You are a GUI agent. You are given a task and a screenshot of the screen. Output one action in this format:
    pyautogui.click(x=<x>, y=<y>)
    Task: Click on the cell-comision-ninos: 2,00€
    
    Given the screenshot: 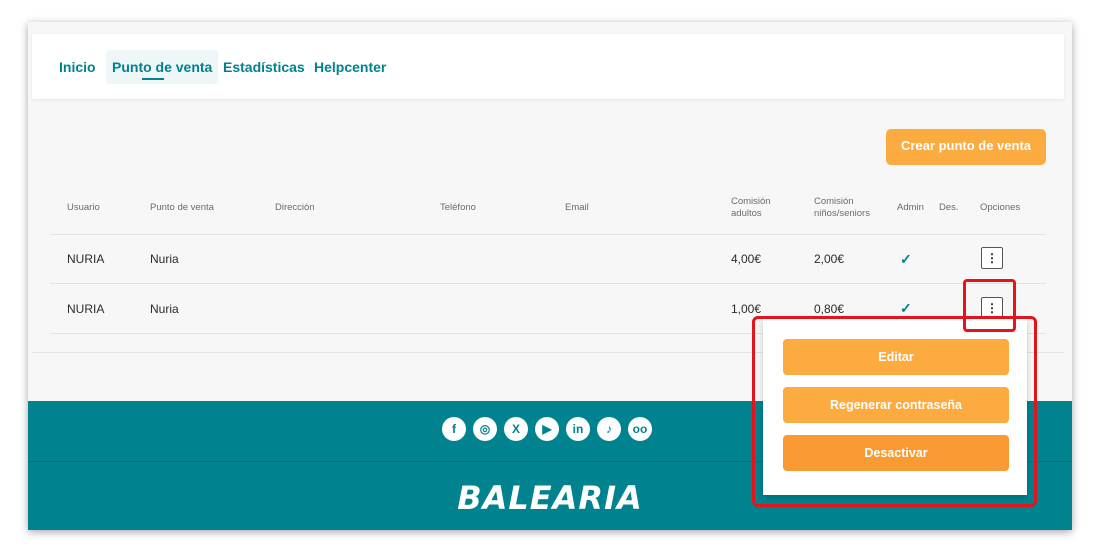 What is the action you would take?
    pyautogui.click(x=829, y=259)
    